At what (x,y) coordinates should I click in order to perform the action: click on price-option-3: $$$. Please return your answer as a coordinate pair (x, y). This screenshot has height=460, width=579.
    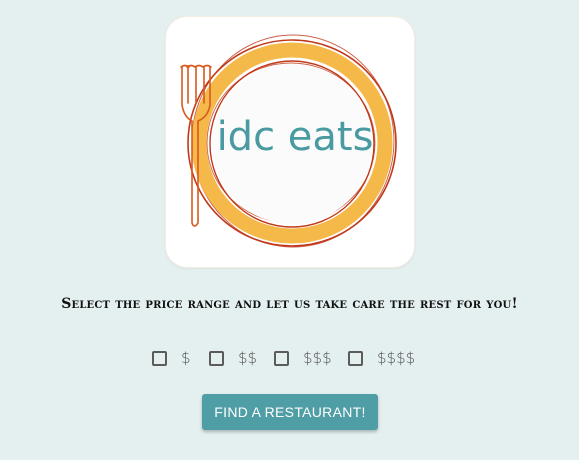
    Looking at the image, I should click on (303, 358).